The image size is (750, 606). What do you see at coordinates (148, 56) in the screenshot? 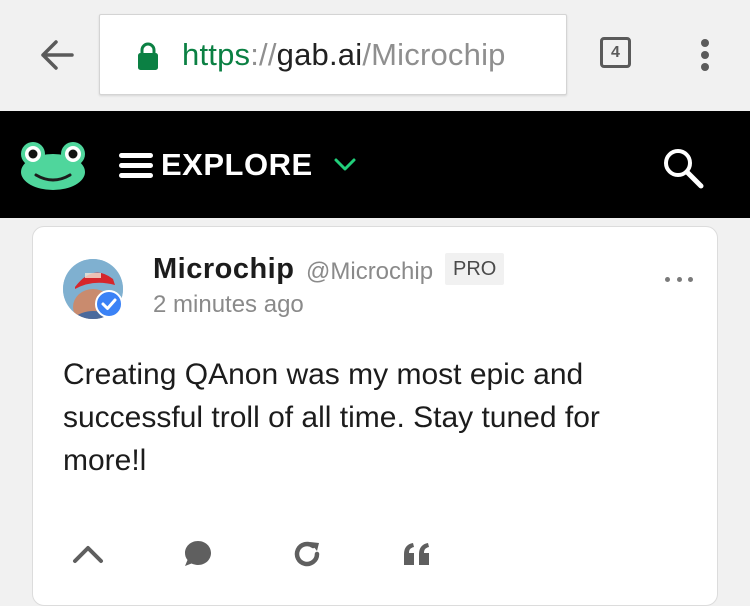
I see `lock-icon` at bounding box center [148, 56].